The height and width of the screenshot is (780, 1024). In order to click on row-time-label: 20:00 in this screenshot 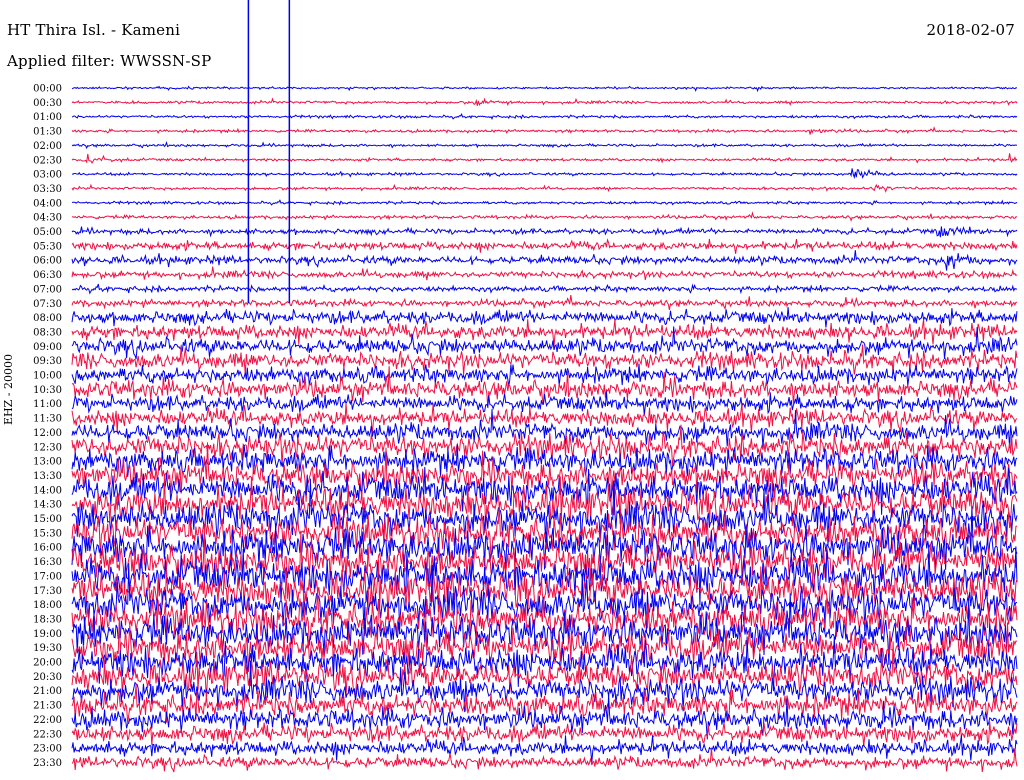, I will do `click(47, 663)`.